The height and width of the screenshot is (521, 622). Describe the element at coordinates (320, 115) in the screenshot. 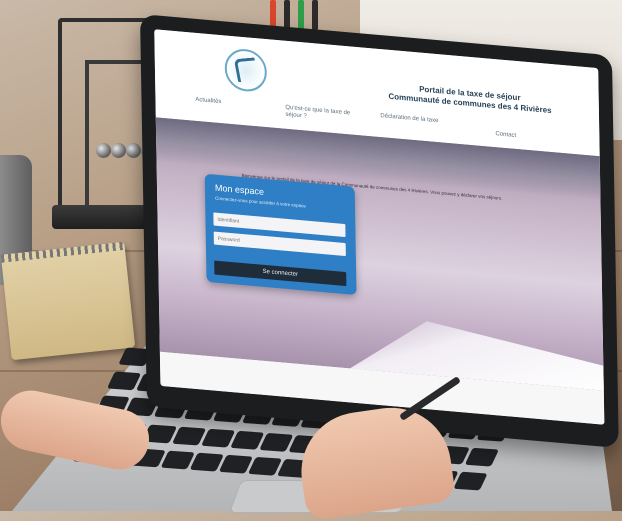

I see `nav-item-taxe-info: Qu'est-ce que la taxe de séjour ?` at that location.